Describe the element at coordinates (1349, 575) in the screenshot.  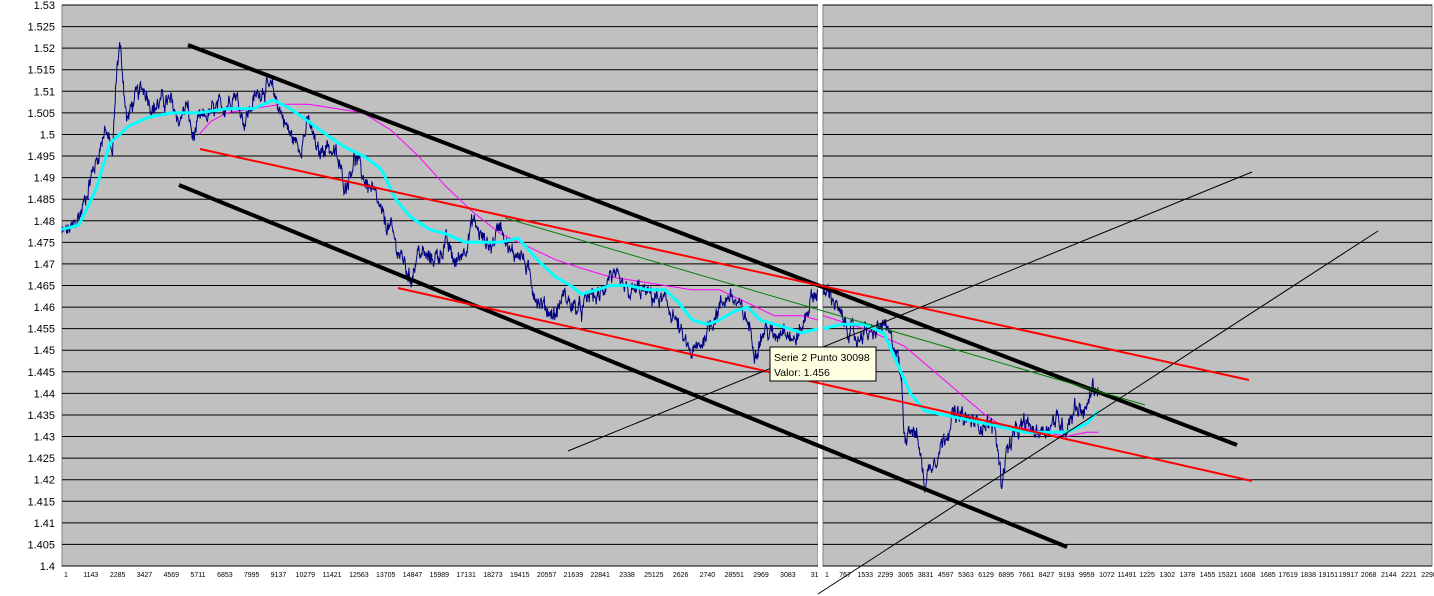
I see `x-tick-label: 19917` at that location.